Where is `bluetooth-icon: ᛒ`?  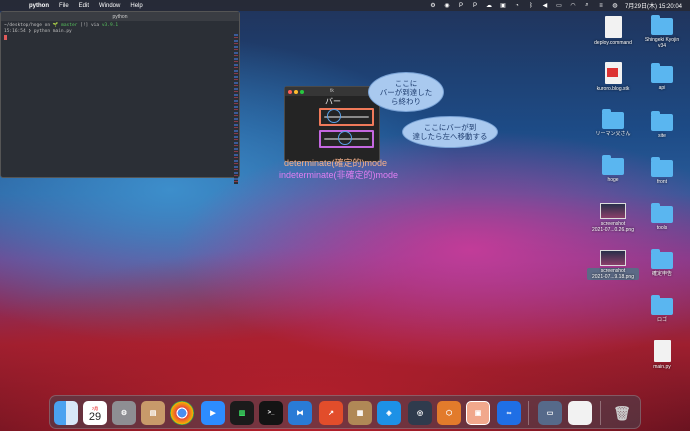
bluetooth-icon: ᛒ is located at coordinates (531, 5).